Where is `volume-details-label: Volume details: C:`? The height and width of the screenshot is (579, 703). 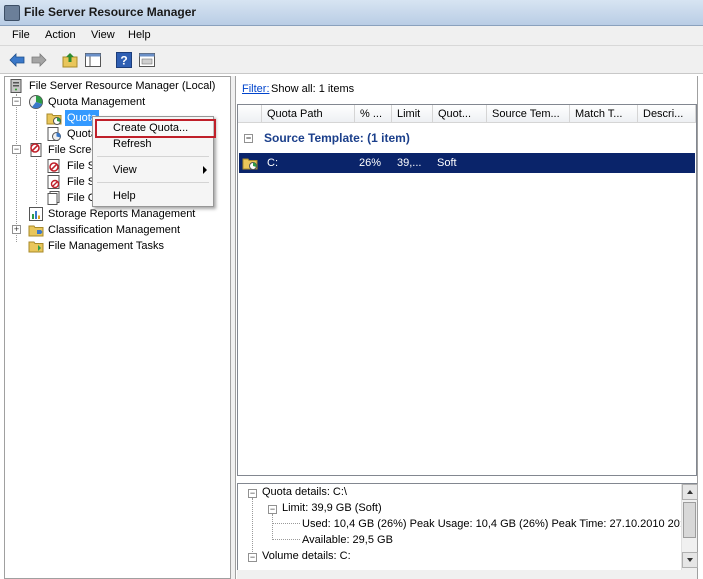
volume-details-label: Volume details: C: is located at coordinates (306, 556).